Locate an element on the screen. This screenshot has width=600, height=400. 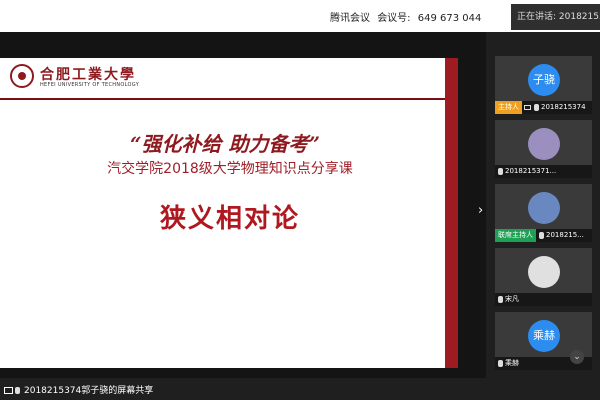
participant-nameline: 主持人 2018215374 is located at coordinates (543, 107).